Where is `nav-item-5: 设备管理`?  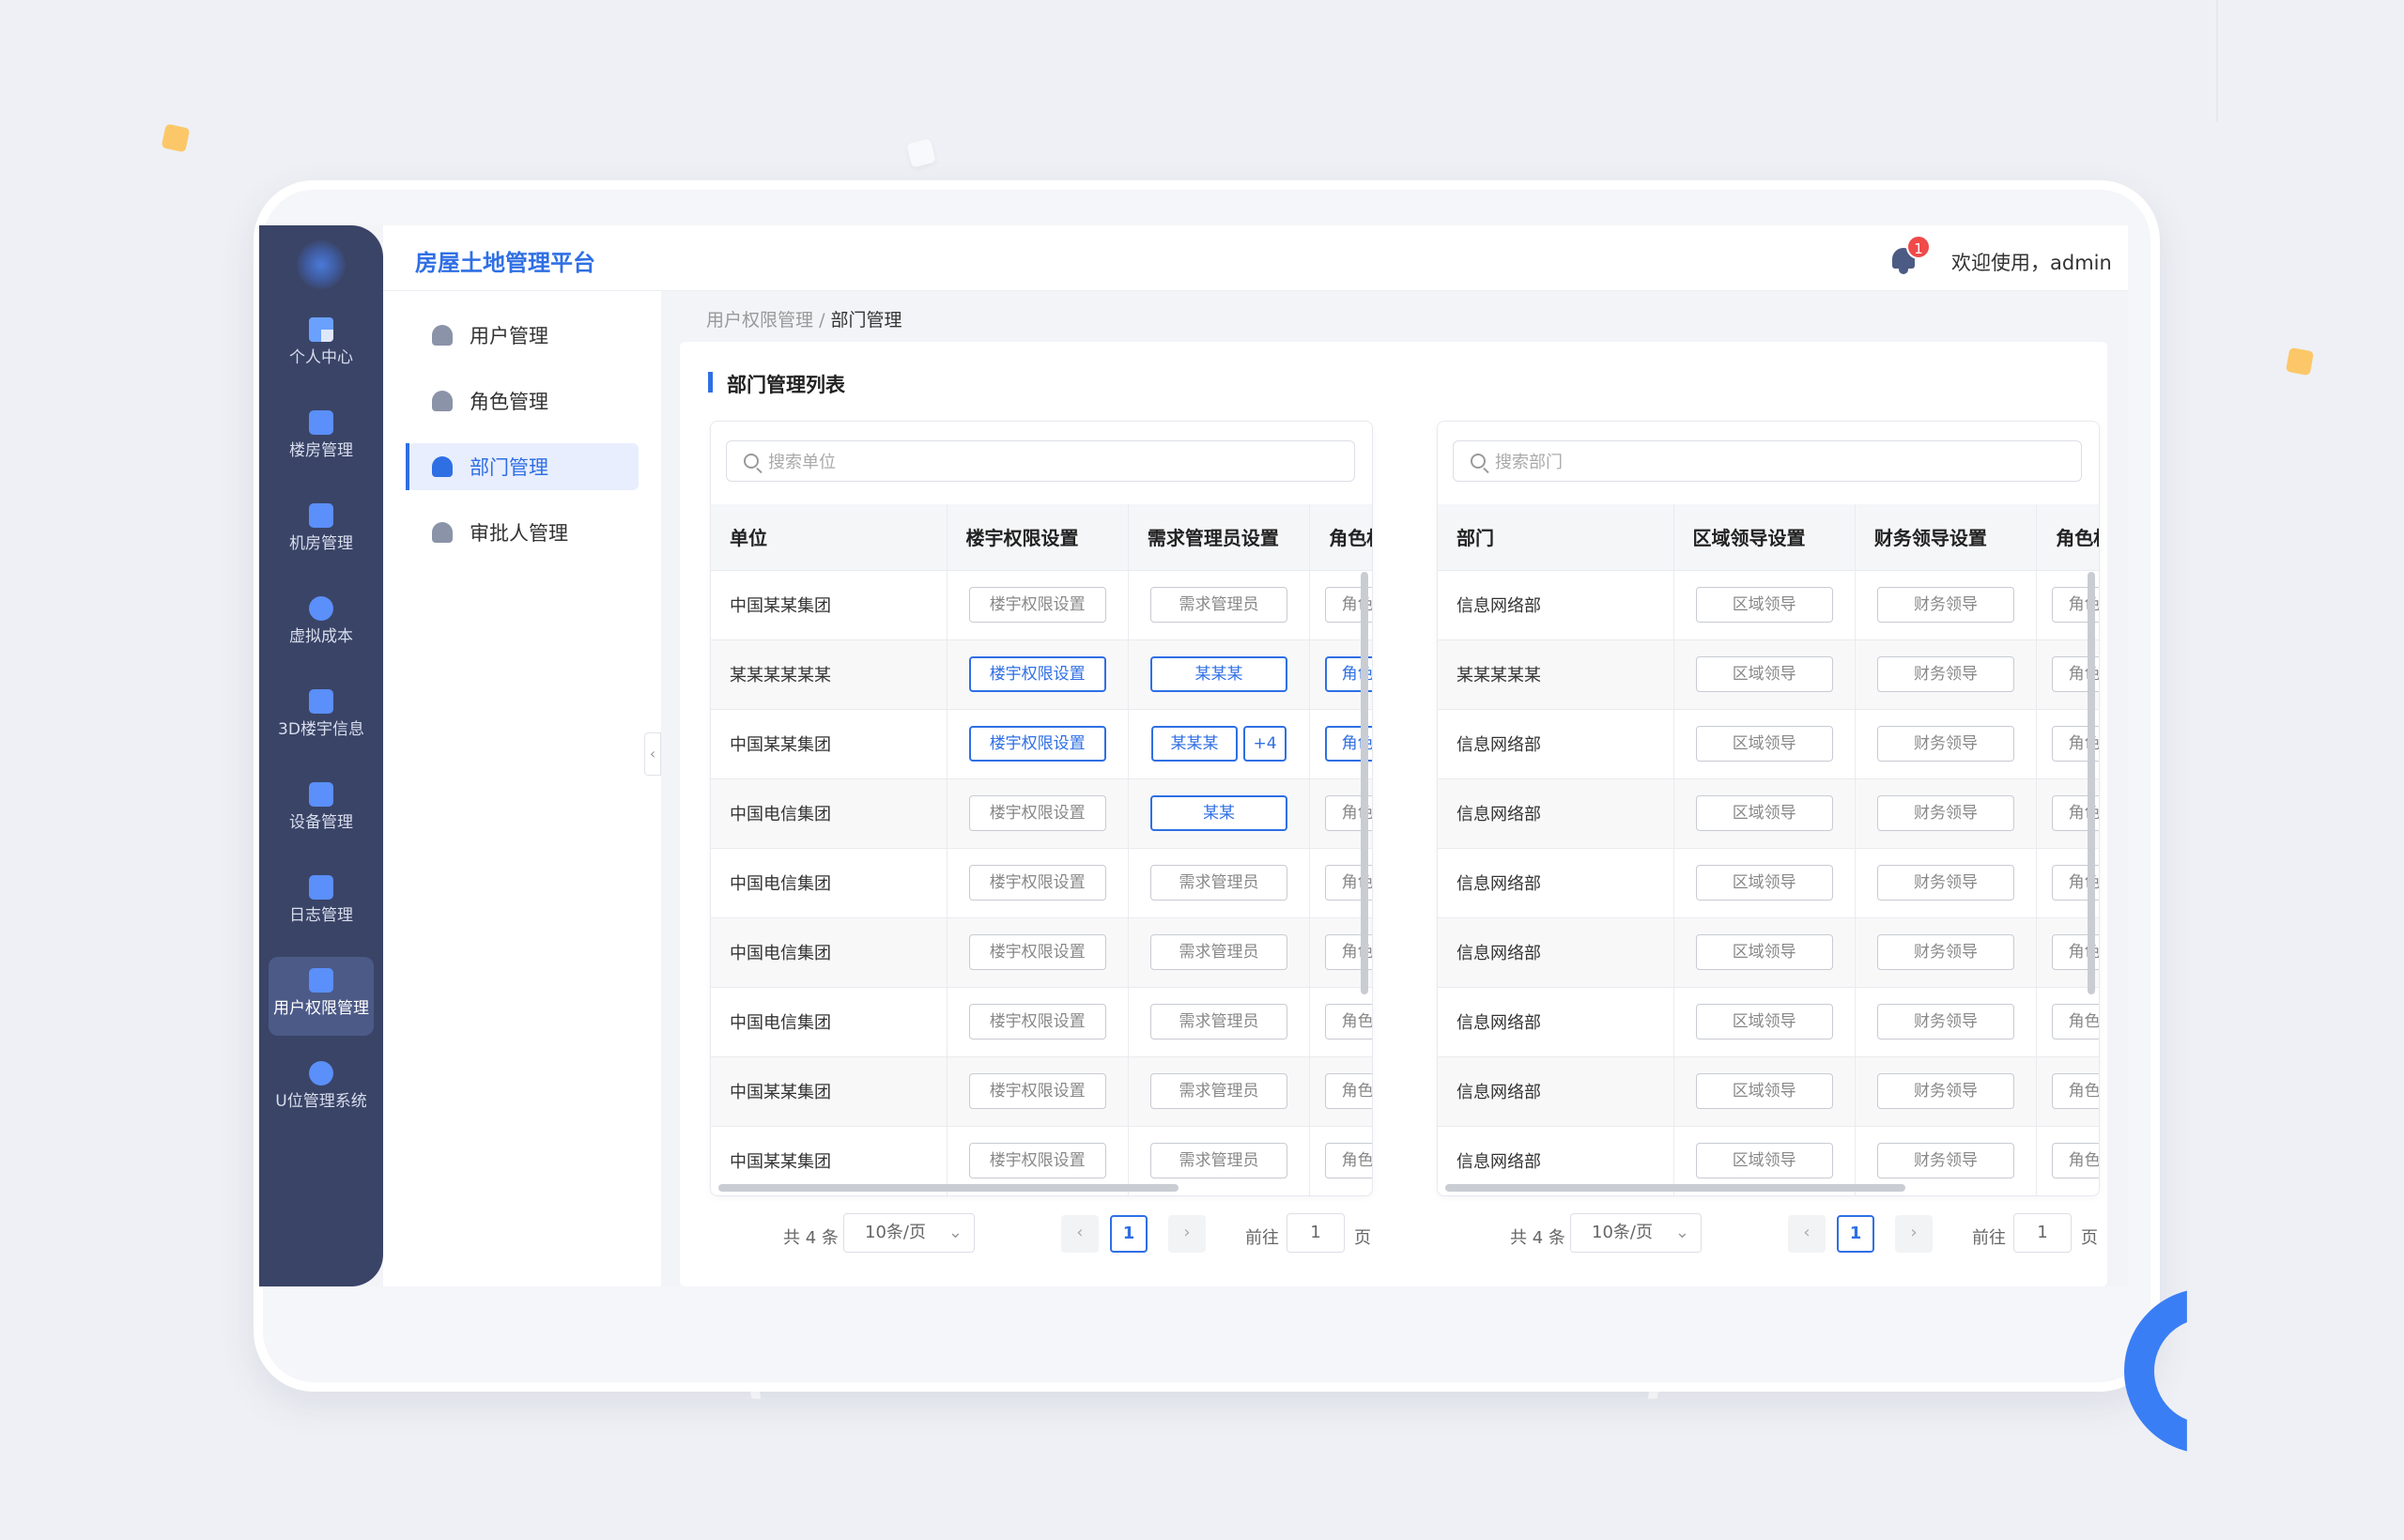
nav-item-5: 设备管理 is located at coordinates (321, 810).